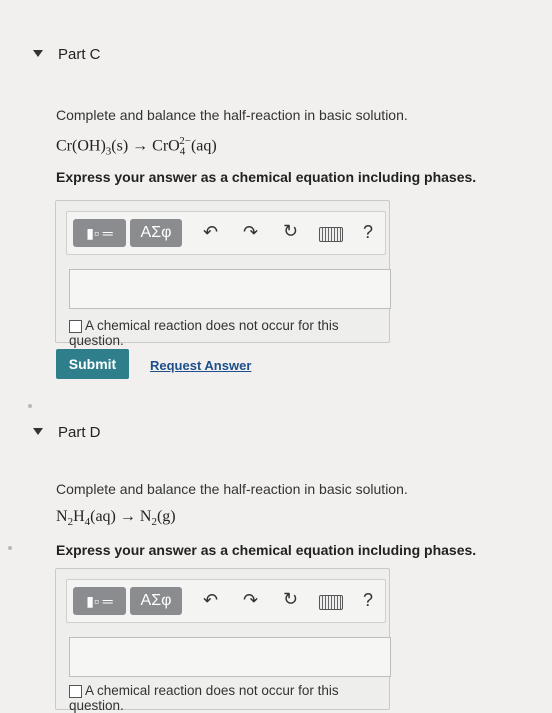  What do you see at coordinates (203, 146) in the screenshot?
I see `part-c-product-phase: (aq)` at bounding box center [203, 146].